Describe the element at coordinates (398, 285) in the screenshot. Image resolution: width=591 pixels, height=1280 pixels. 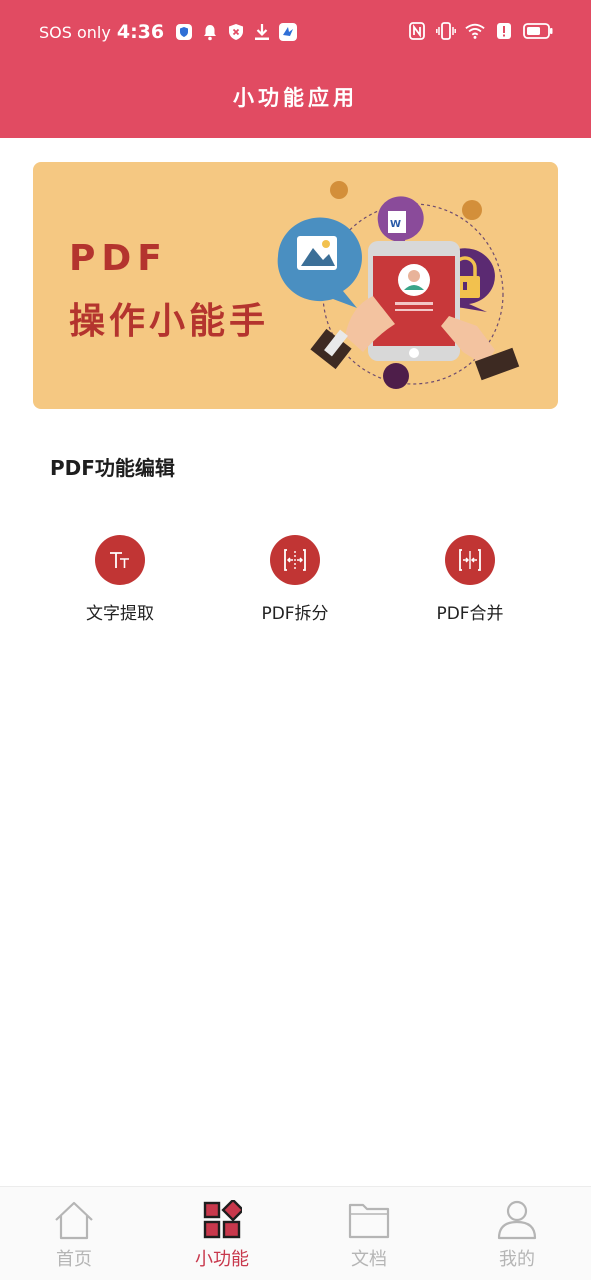
I see `banner-illustration: W` at that location.